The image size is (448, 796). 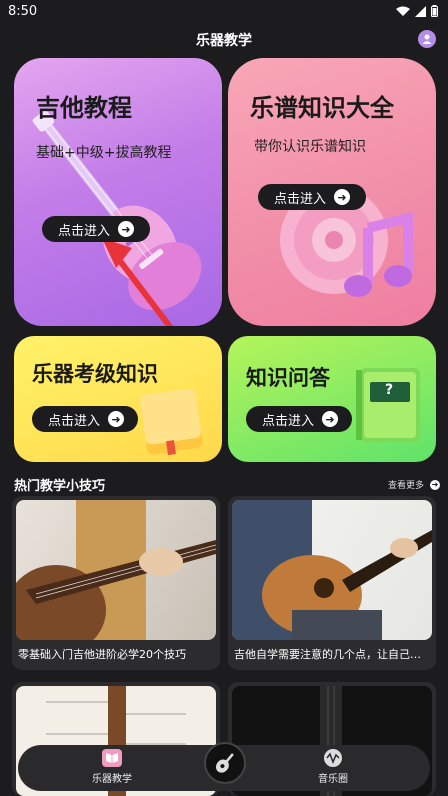 I want to click on signal-icon, so click(x=420, y=11).